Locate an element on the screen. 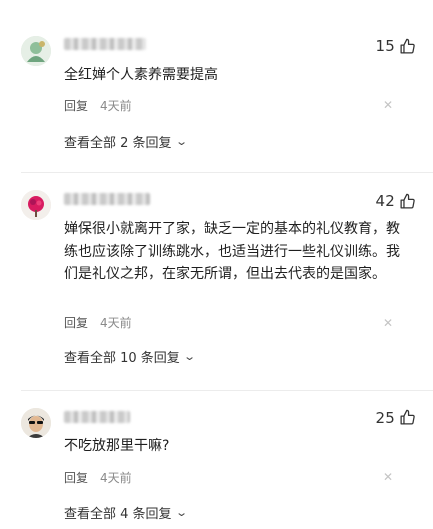 The height and width of the screenshot is (529, 433). view-replies-button: 查看全部 4 条回复 ⌄ is located at coordinates (126, 512).